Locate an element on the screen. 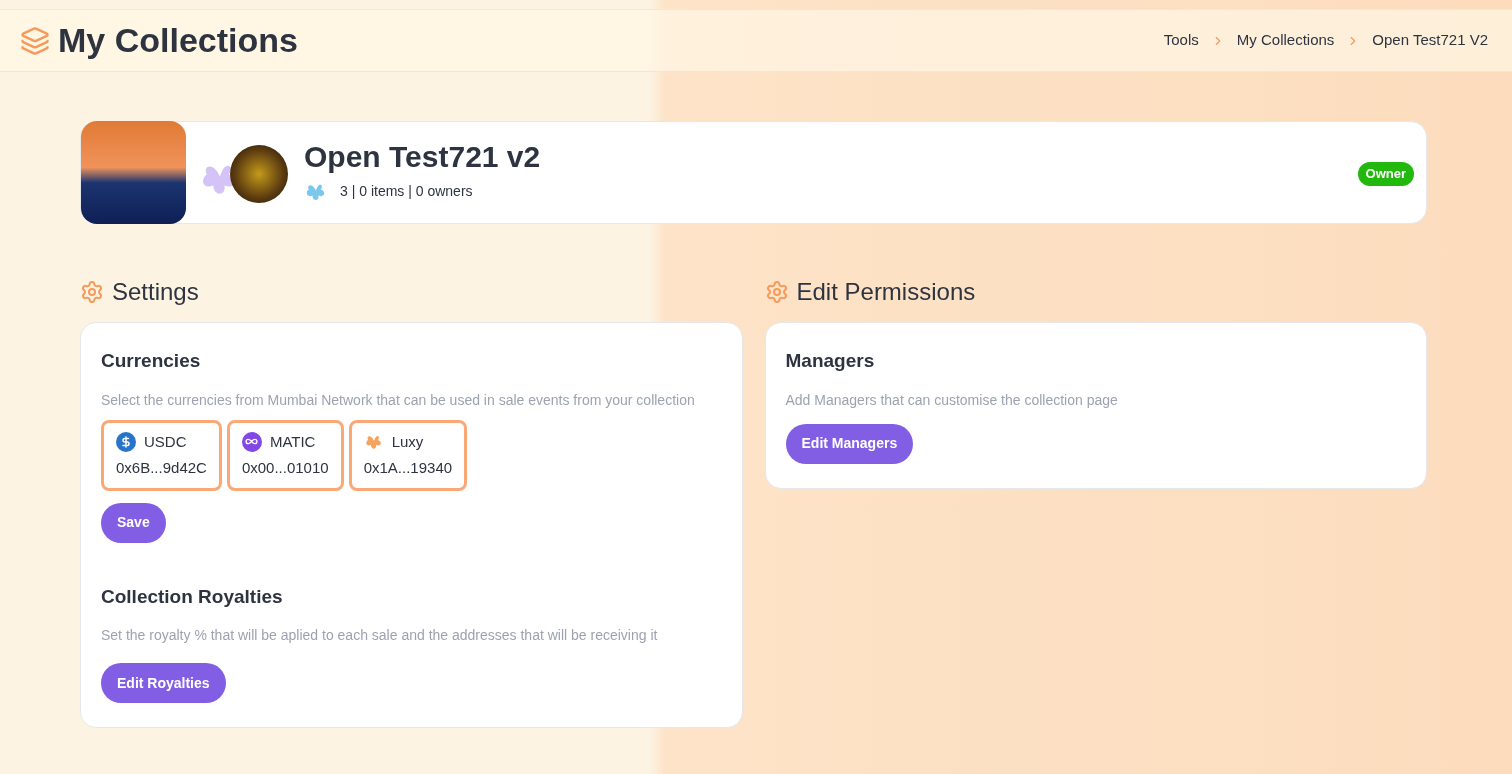 This screenshot has width=1512, height=774. page-title: My Collections is located at coordinates (178, 40).